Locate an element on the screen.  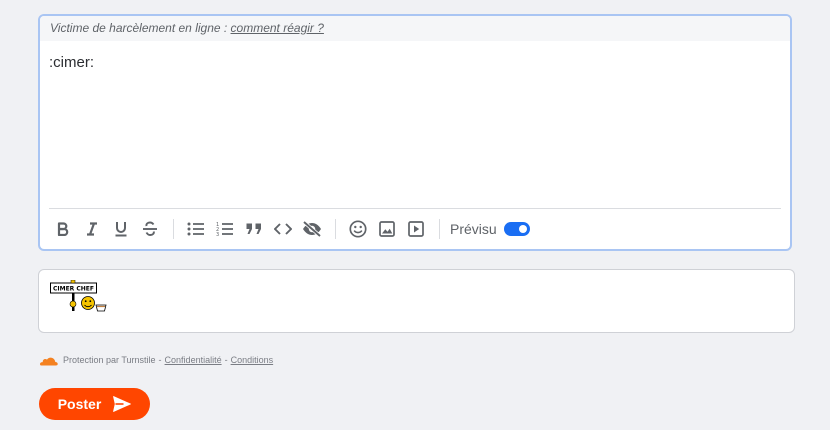
notice-text: Victime de harcèlement en ligne : is located at coordinates (140, 28).